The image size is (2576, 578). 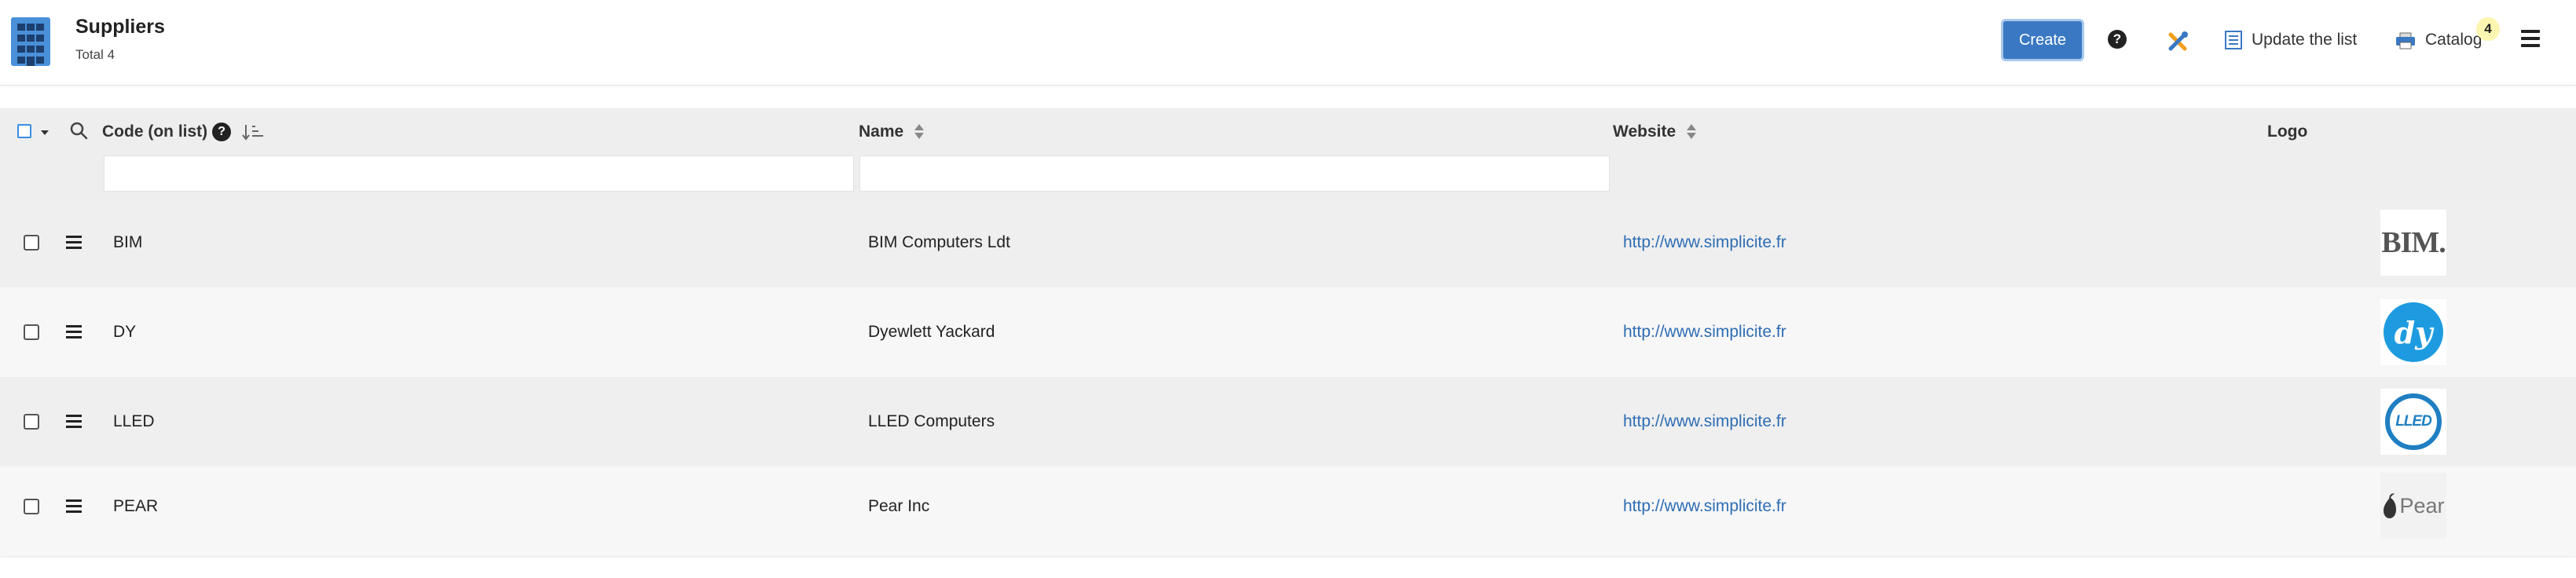 What do you see at coordinates (2413, 243) in the screenshot?
I see `bim-logo: BIM.` at bounding box center [2413, 243].